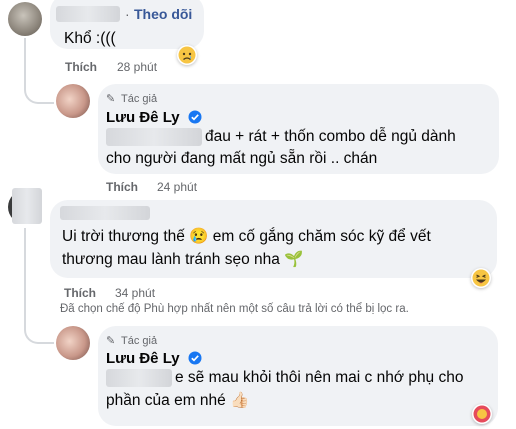 The height and width of the screenshot is (429, 516). Describe the element at coordinates (187, 55) in the screenshot. I see `sad-reaction-icon` at that location.